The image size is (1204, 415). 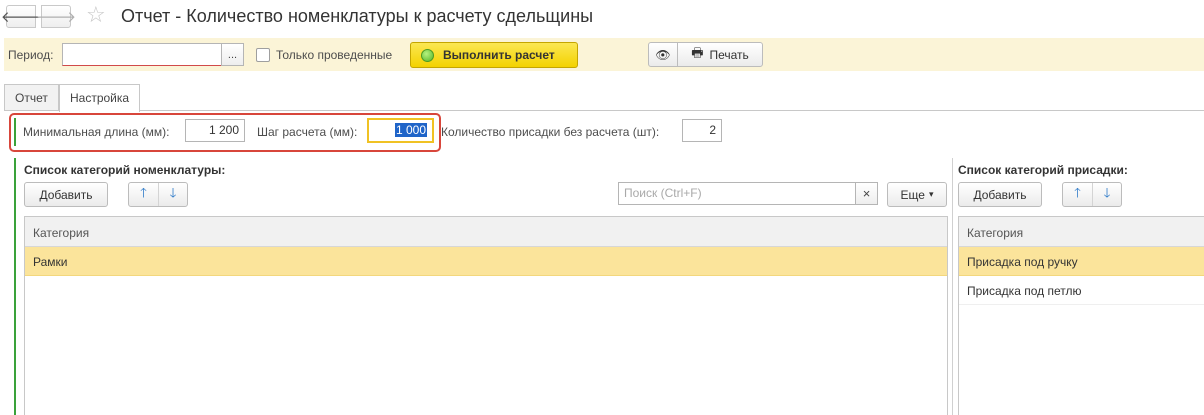 I want to click on tab-settings: Настройка, so click(x=100, y=98).